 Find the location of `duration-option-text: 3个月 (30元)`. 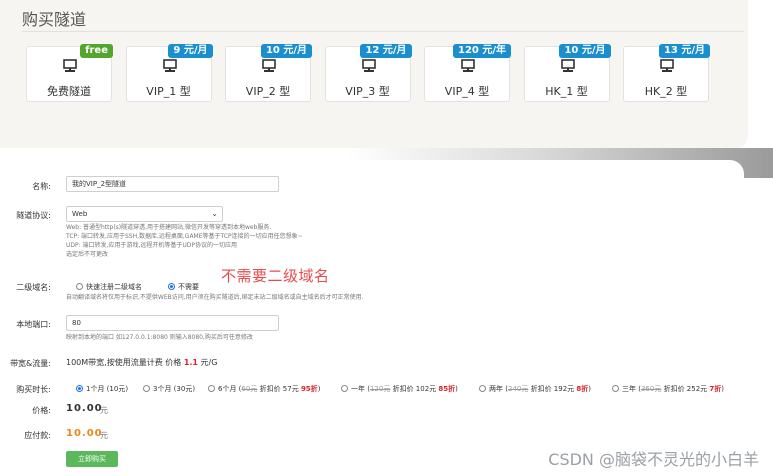

duration-option-text: 3个月 (30元) is located at coordinates (174, 389).